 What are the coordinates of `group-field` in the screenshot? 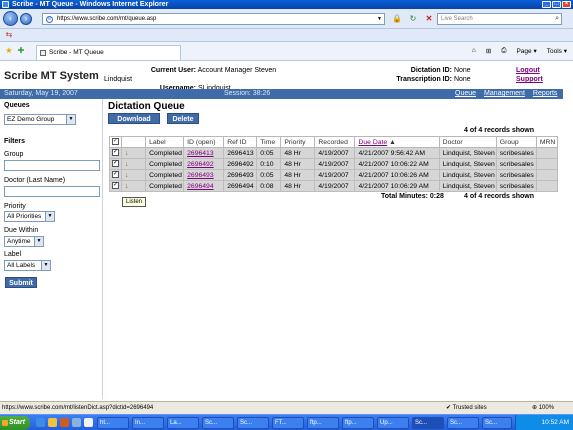 It's located at (52, 165).